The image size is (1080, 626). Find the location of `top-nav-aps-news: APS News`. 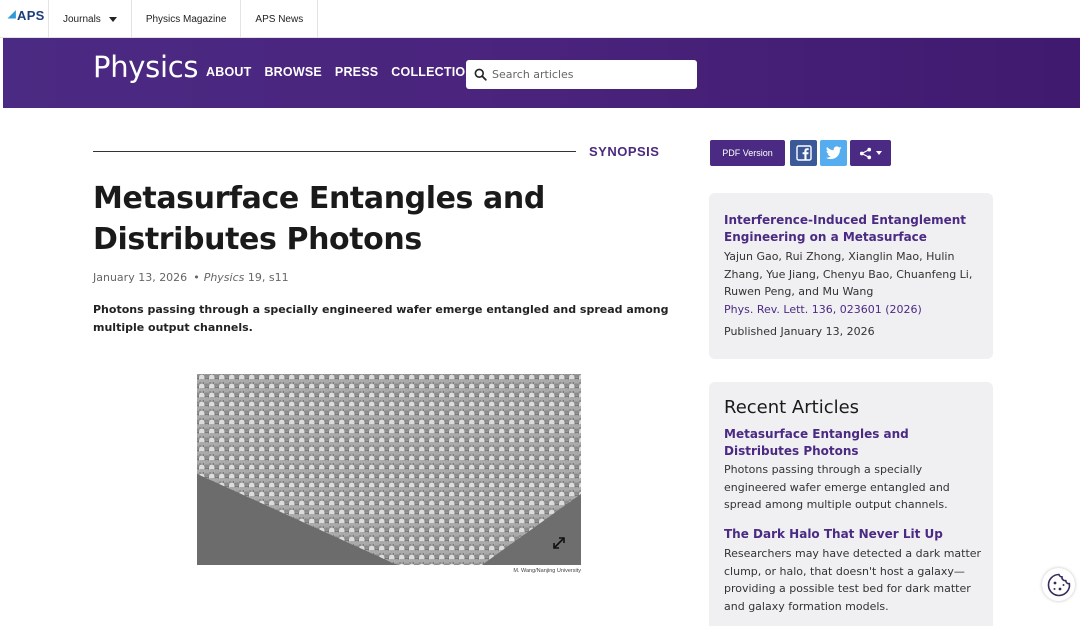

top-nav-aps-news: APS News is located at coordinates (279, 19).